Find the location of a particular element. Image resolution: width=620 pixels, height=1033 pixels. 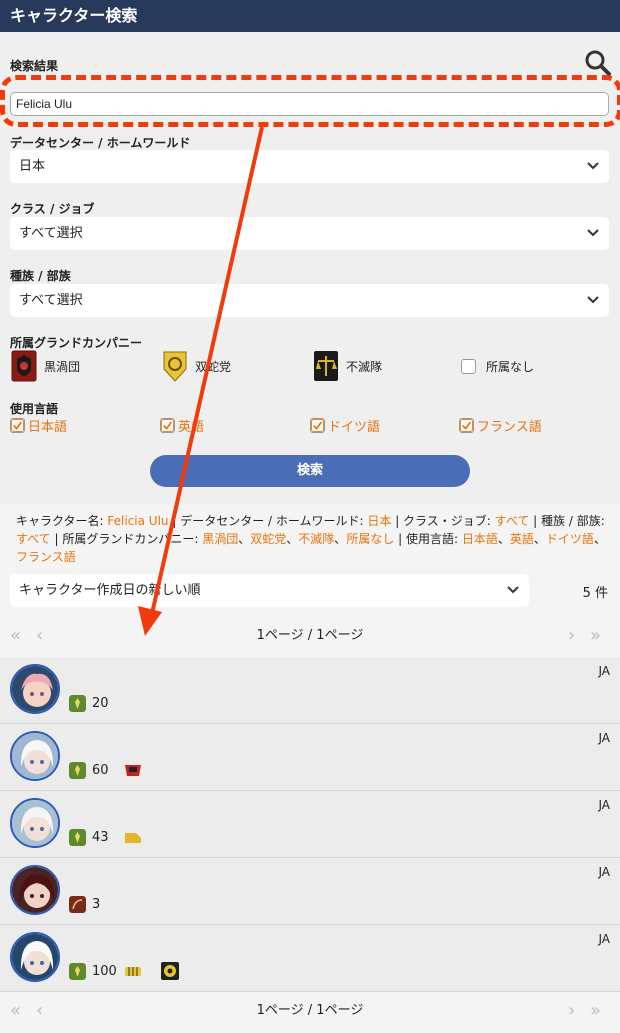

app-header: キャラクター検索 is located at coordinates (310, 16).